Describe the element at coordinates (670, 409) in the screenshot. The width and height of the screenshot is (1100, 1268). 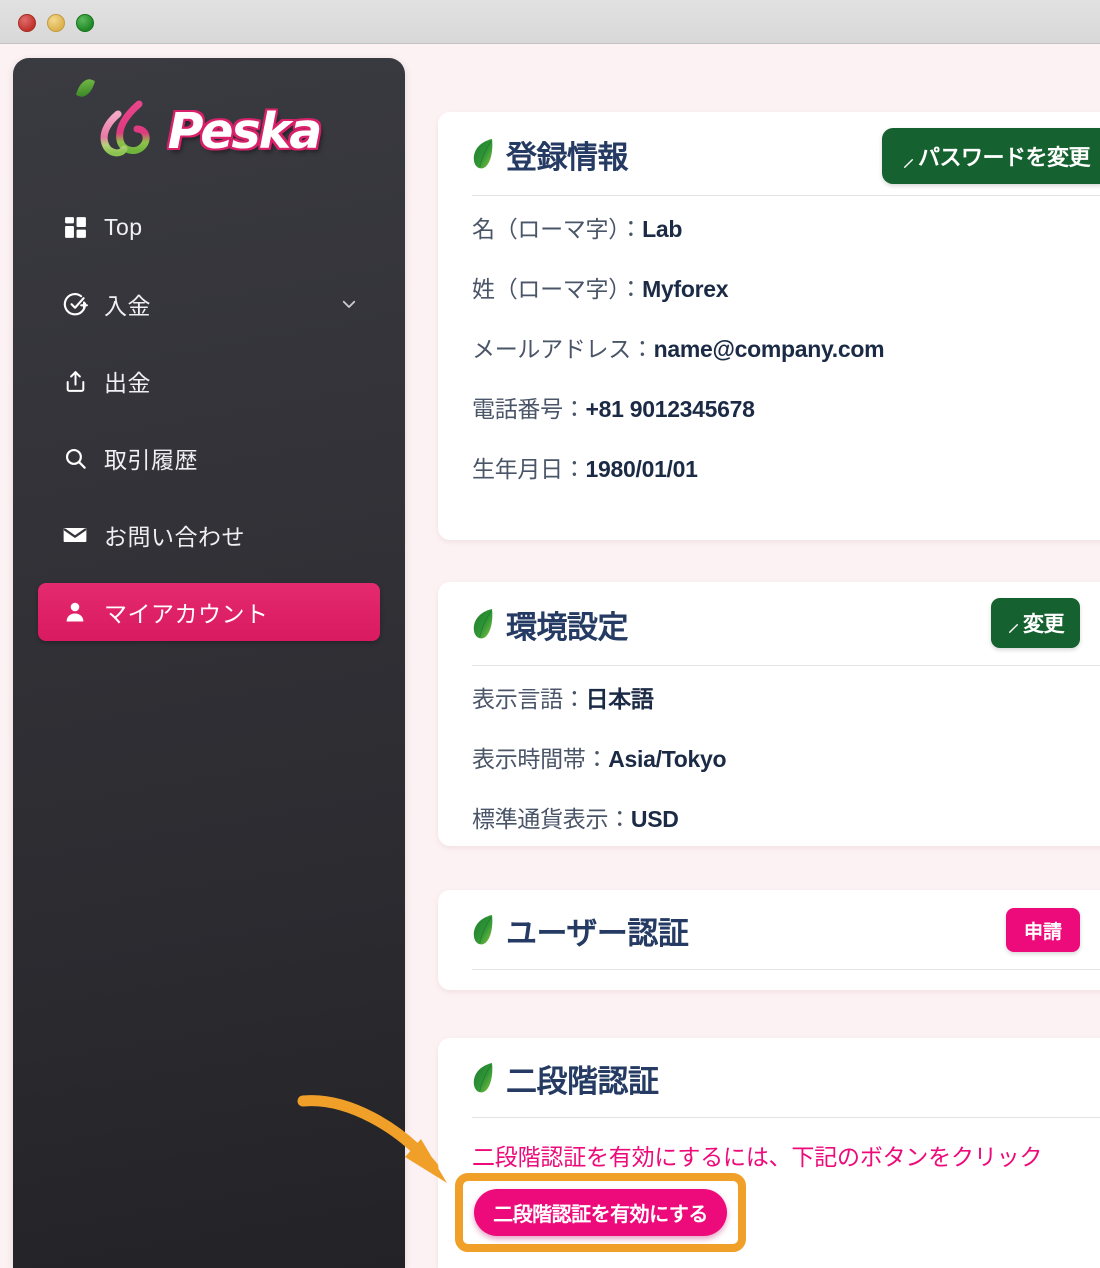
I see `field-value: +81 9012345678` at that location.